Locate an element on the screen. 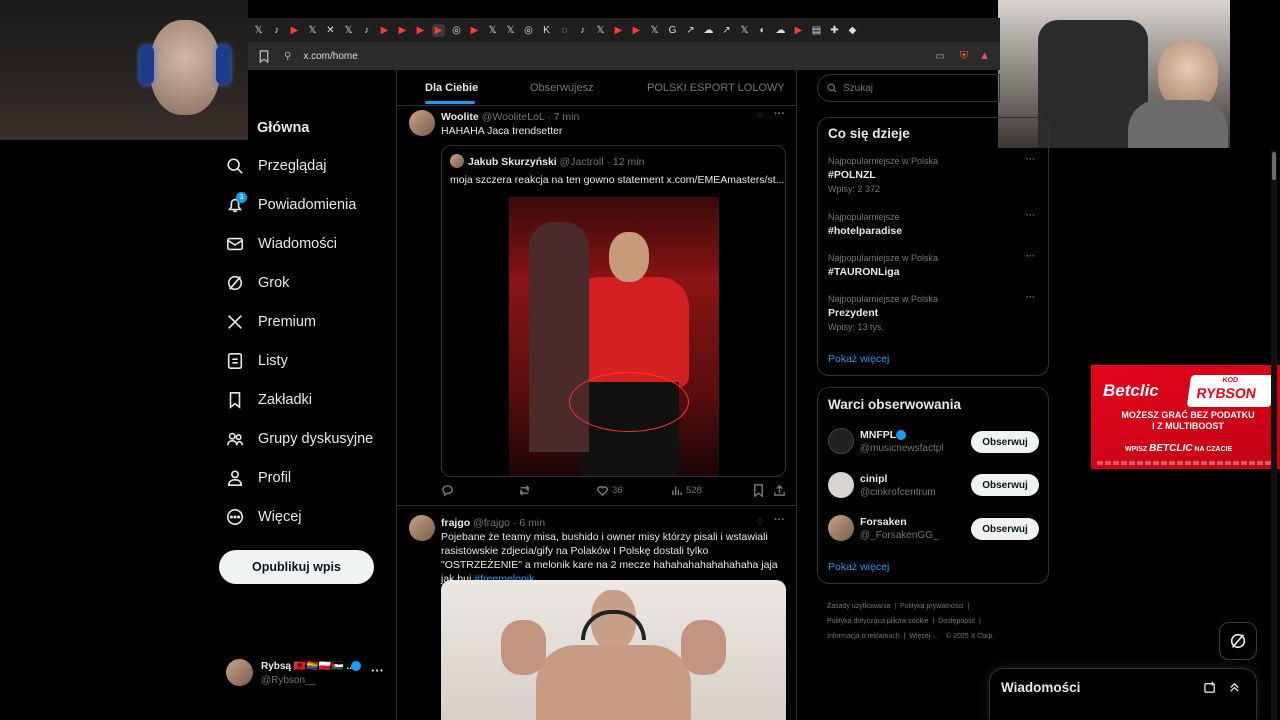  new-message-icon is located at coordinates (1210, 687).